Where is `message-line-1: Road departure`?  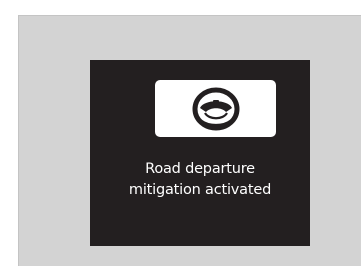
message-line-1: Road departure is located at coordinates (200, 169).